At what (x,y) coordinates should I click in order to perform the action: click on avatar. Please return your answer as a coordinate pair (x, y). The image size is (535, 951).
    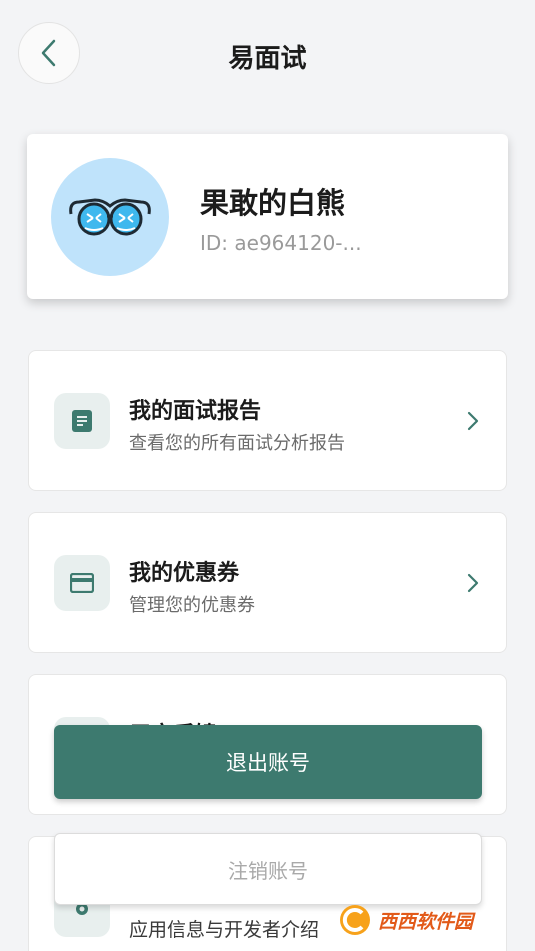
    Looking at the image, I should click on (110, 217).